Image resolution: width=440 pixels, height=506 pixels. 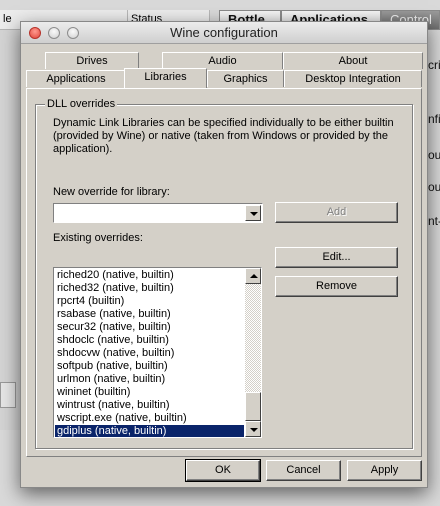 What do you see at coordinates (434, 119) in the screenshot?
I see `background-right-text: nfi` at bounding box center [434, 119].